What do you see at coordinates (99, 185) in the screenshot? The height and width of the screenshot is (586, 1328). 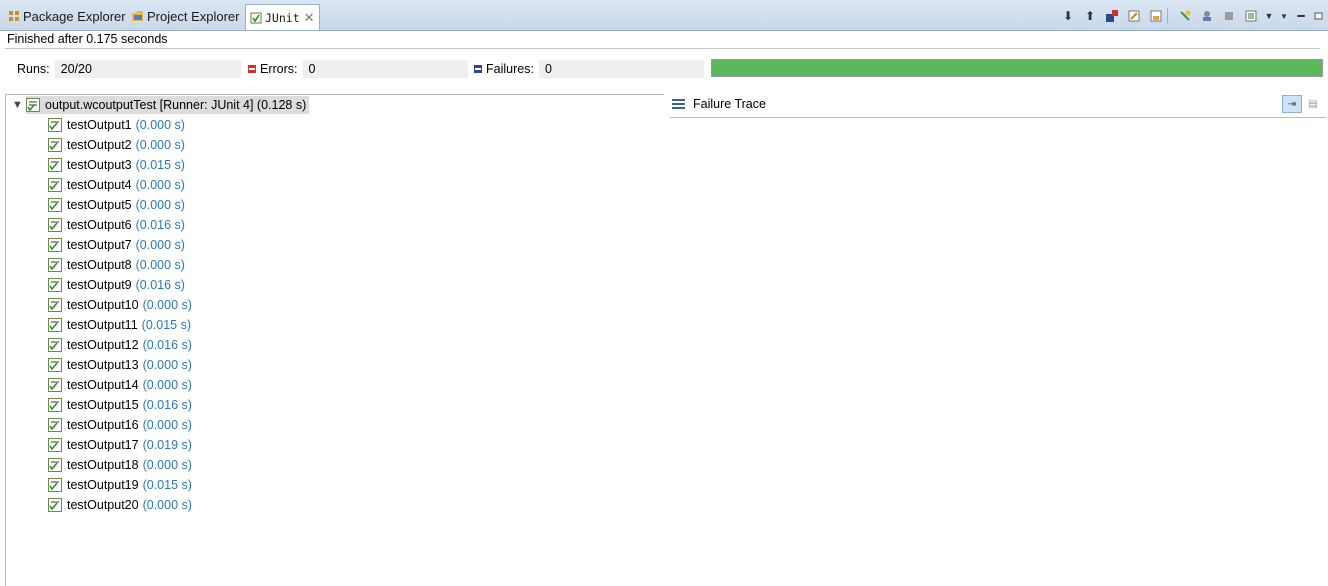 I see `test-name: testOutput4` at bounding box center [99, 185].